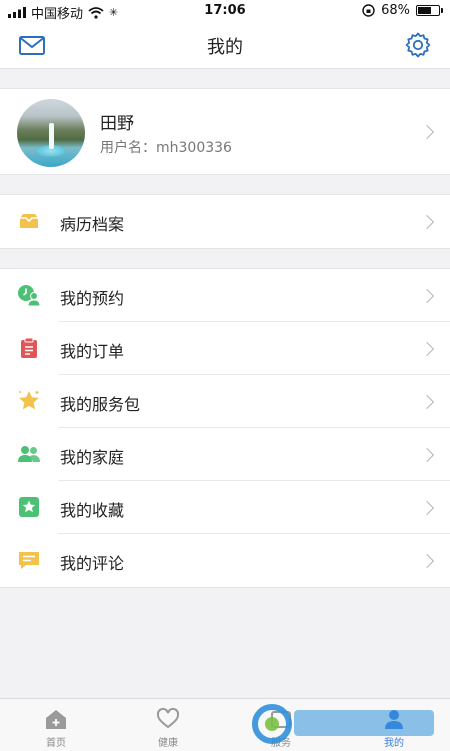 This screenshot has width=450, height=751. What do you see at coordinates (56, 743) in the screenshot?
I see `tab-label: 首页` at bounding box center [56, 743].